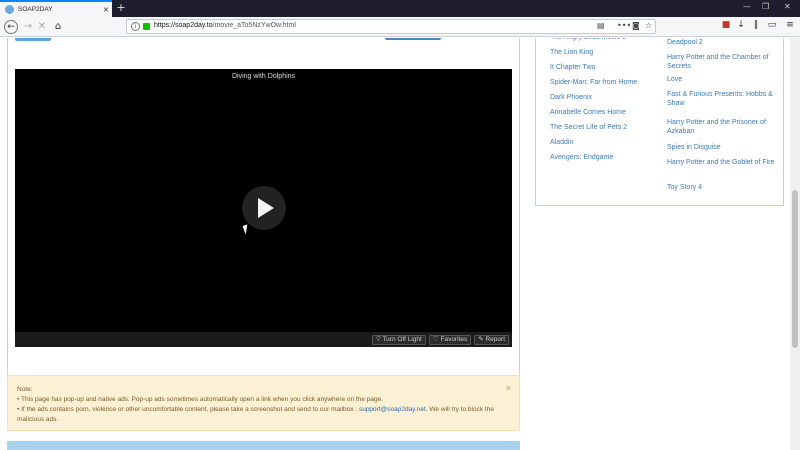 This screenshot has height=450, width=800. I want to click on movie-link: Avengers: Endgame, so click(604, 157).